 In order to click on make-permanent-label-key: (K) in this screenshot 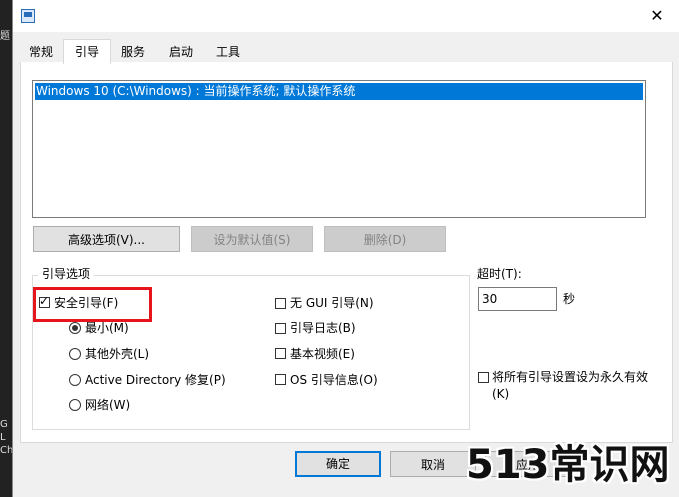, I will do `click(500, 394)`.